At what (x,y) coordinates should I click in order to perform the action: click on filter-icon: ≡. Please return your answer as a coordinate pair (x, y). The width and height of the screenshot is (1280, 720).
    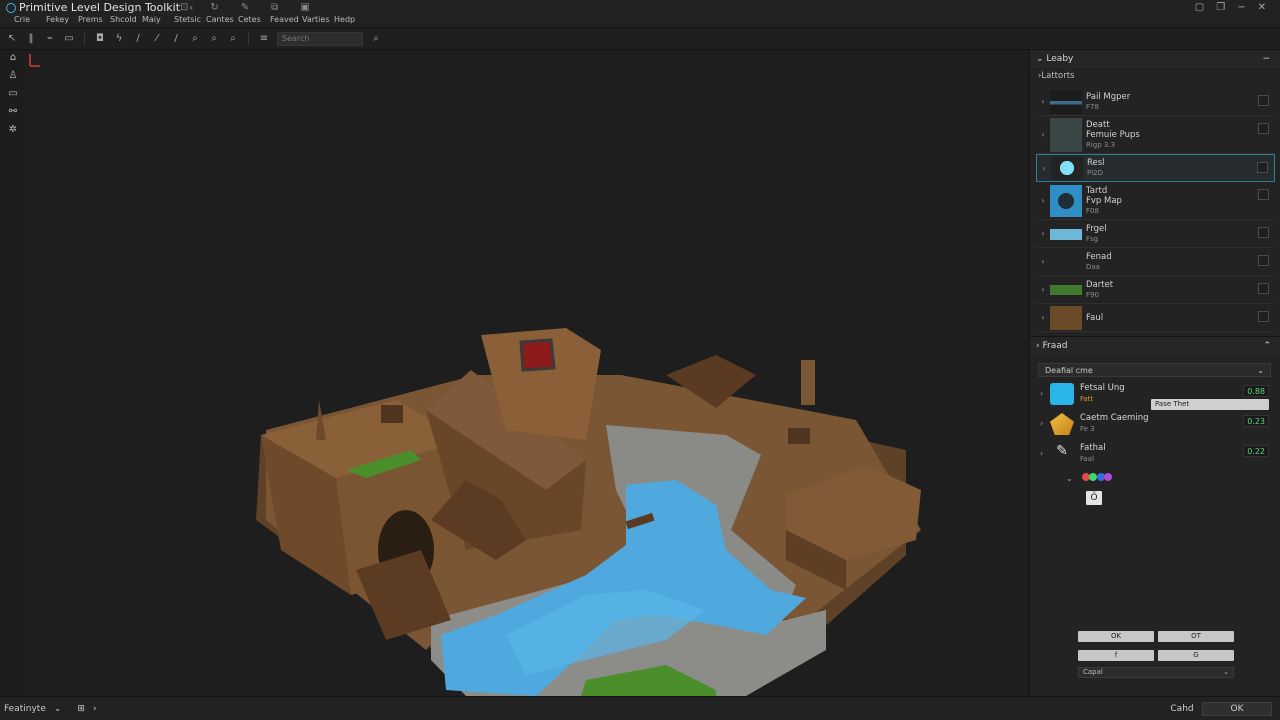
    Looking at the image, I should click on (264, 38).